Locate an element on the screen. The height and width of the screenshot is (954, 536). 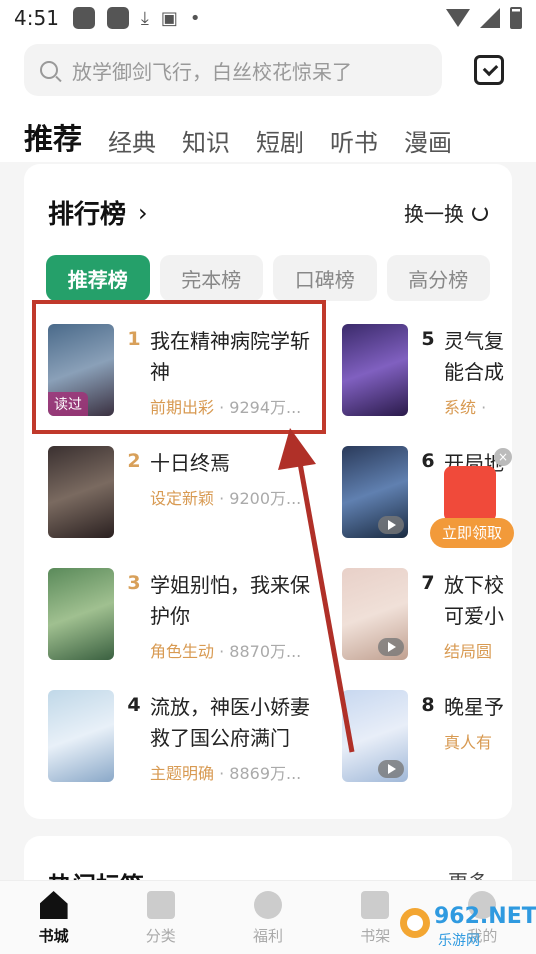
watermark-sub: 乐游网 is located at coordinates (459, 941).